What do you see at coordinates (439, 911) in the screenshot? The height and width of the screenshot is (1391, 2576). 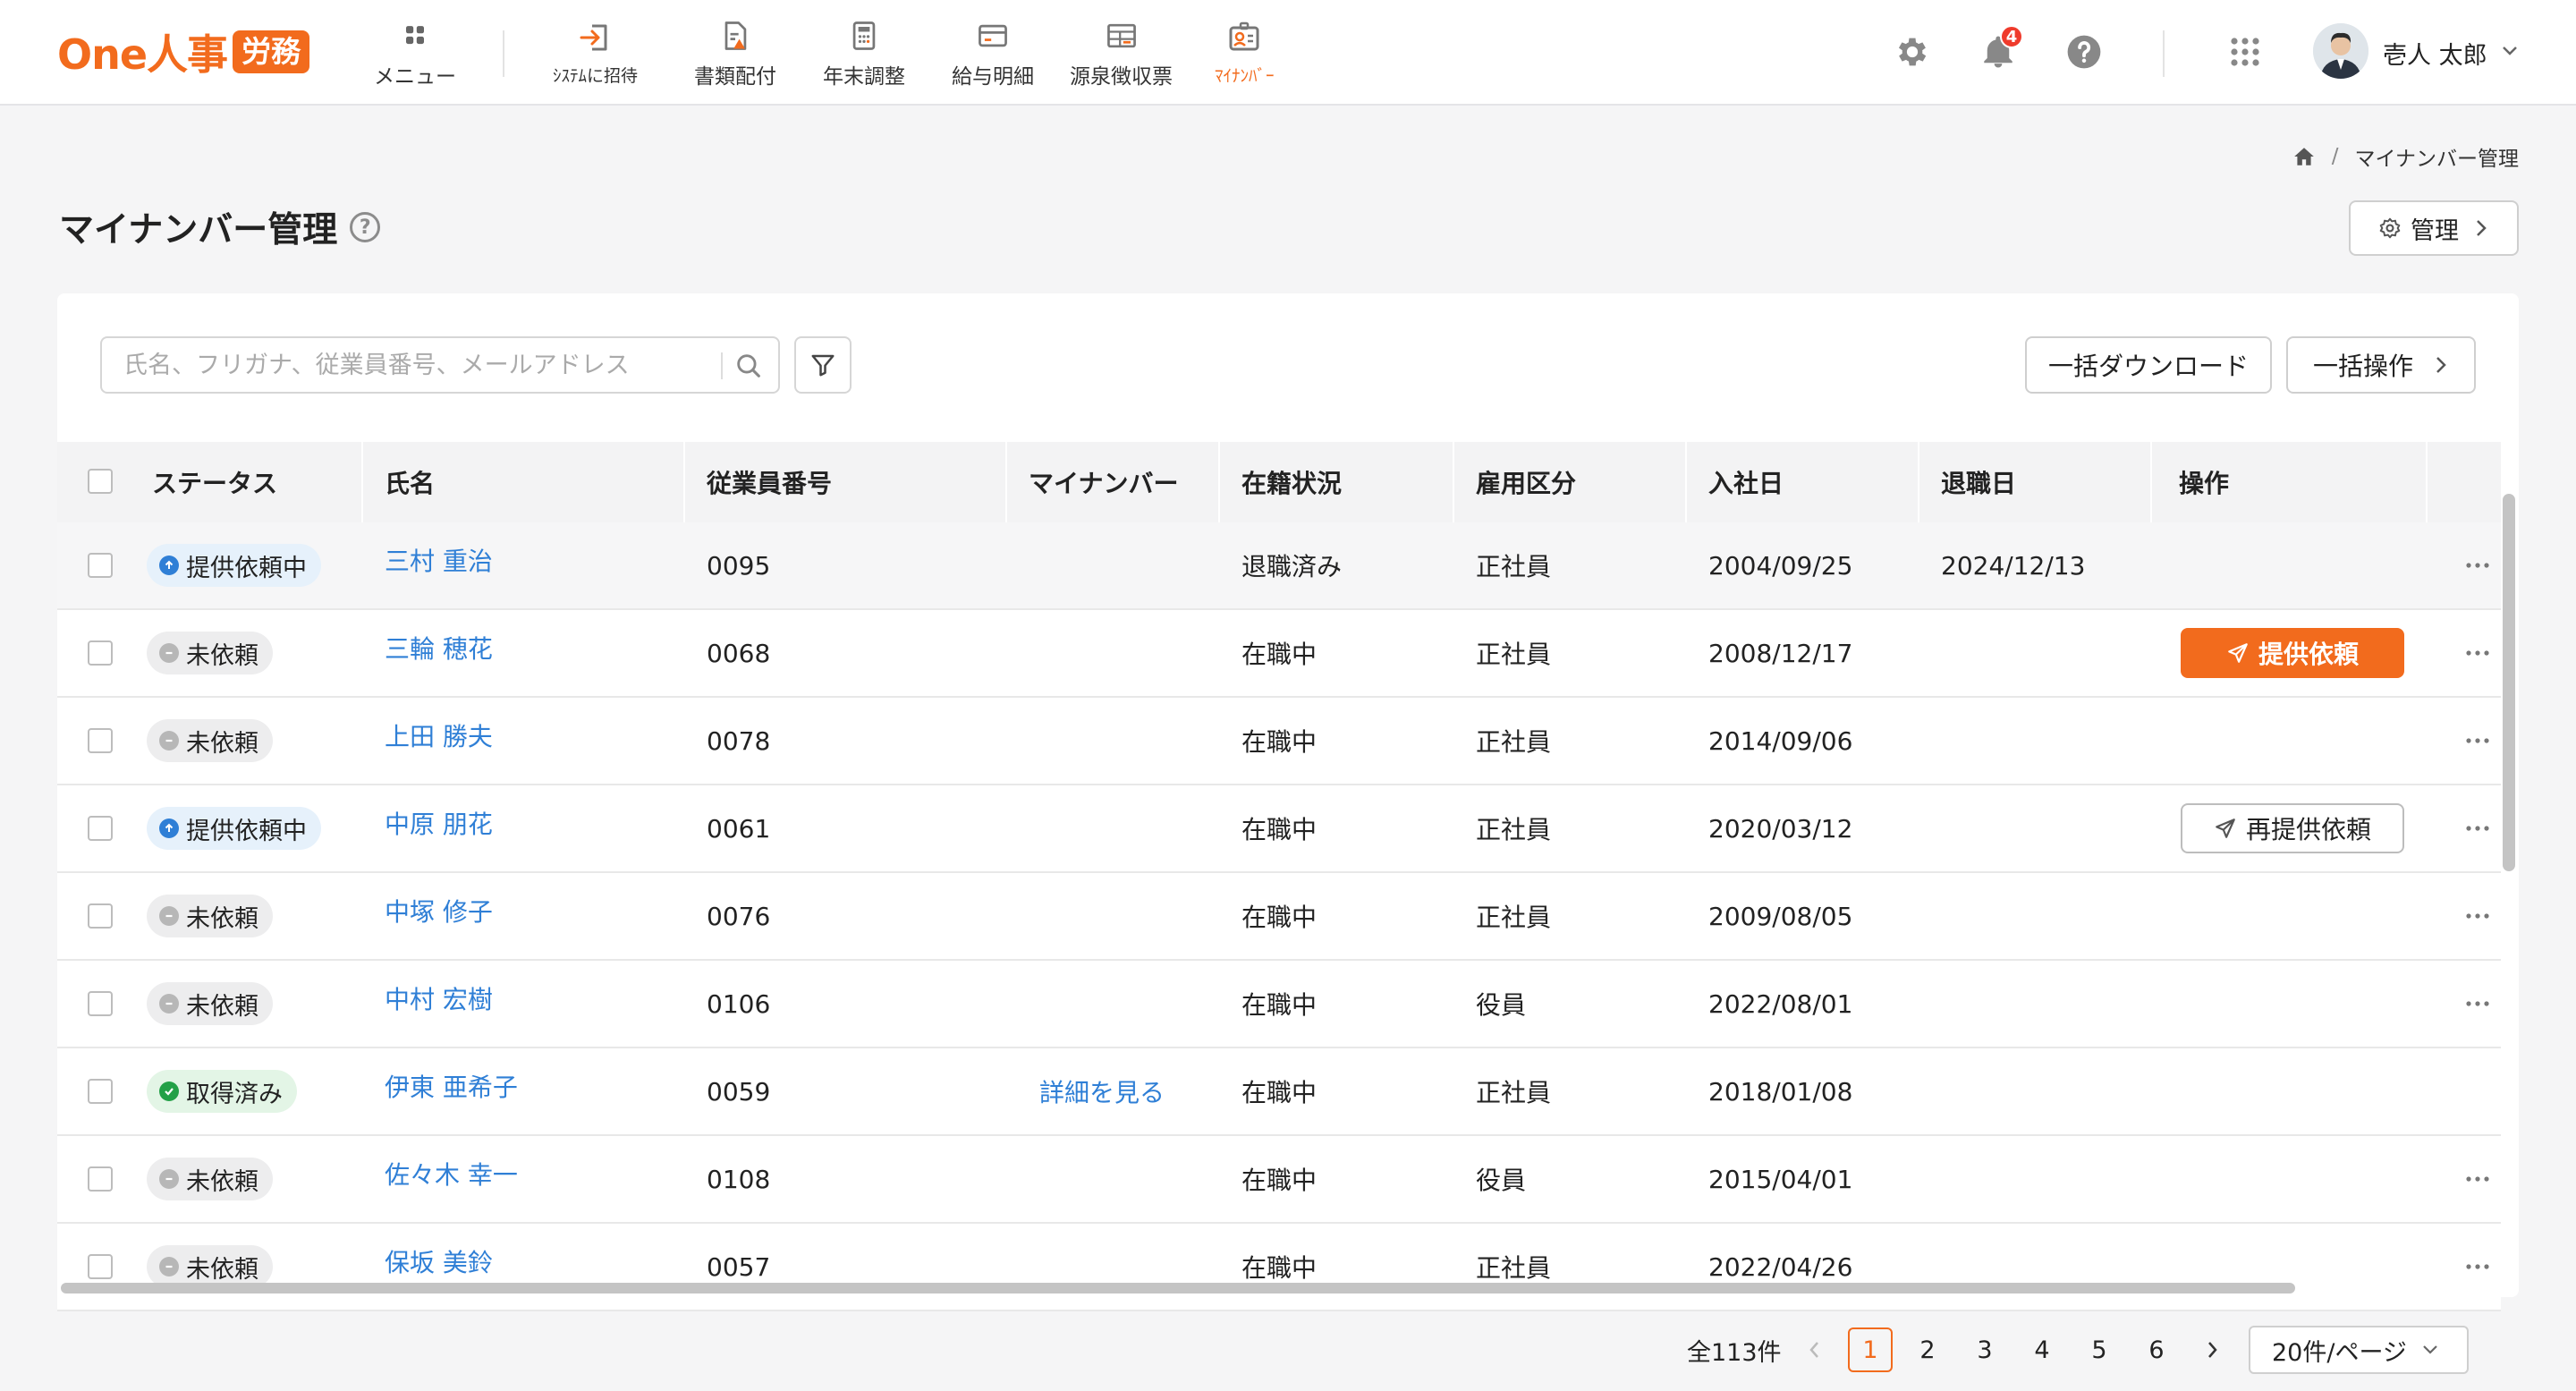 I see `employee-name-link: 中塚 修子` at bounding box center [439, 911].